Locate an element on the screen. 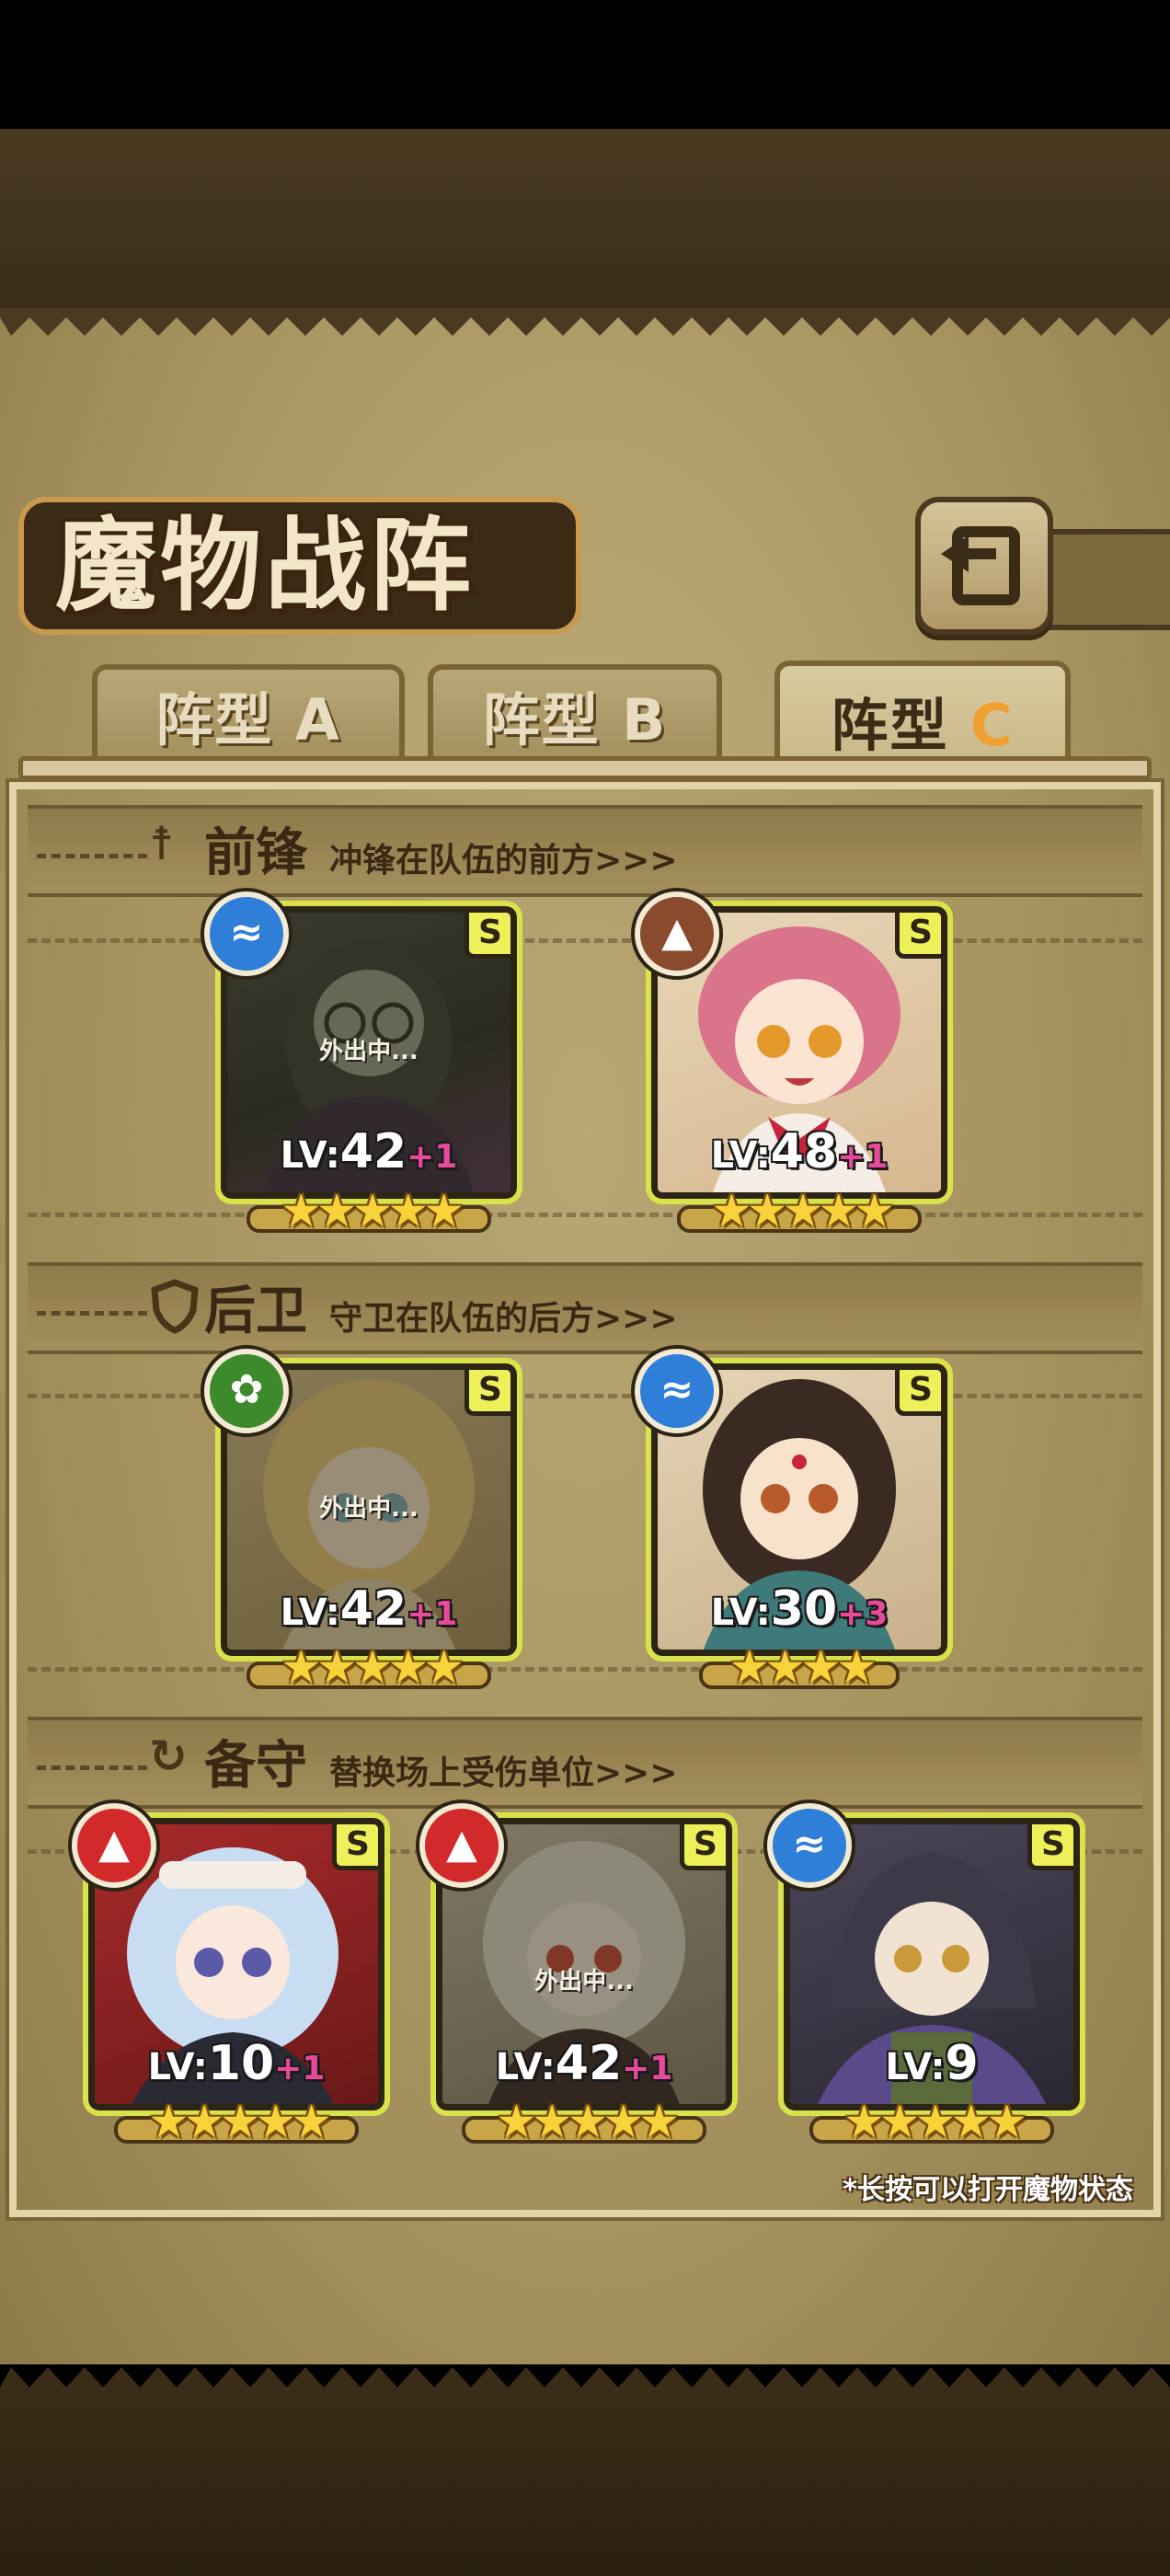 This screenshot has height=2576, width=1170. map-background-top is located at coordinates (585, 221).